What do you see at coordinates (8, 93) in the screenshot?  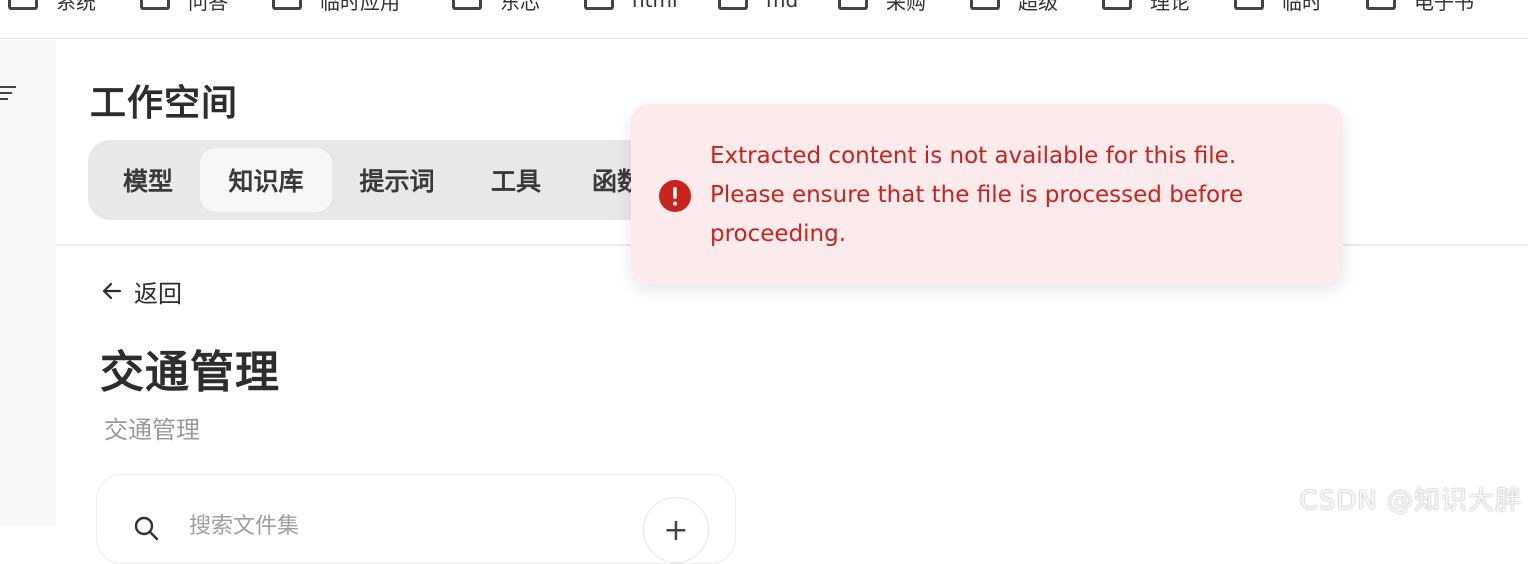 I see `menu-icon` at bounding box center [8, 93].